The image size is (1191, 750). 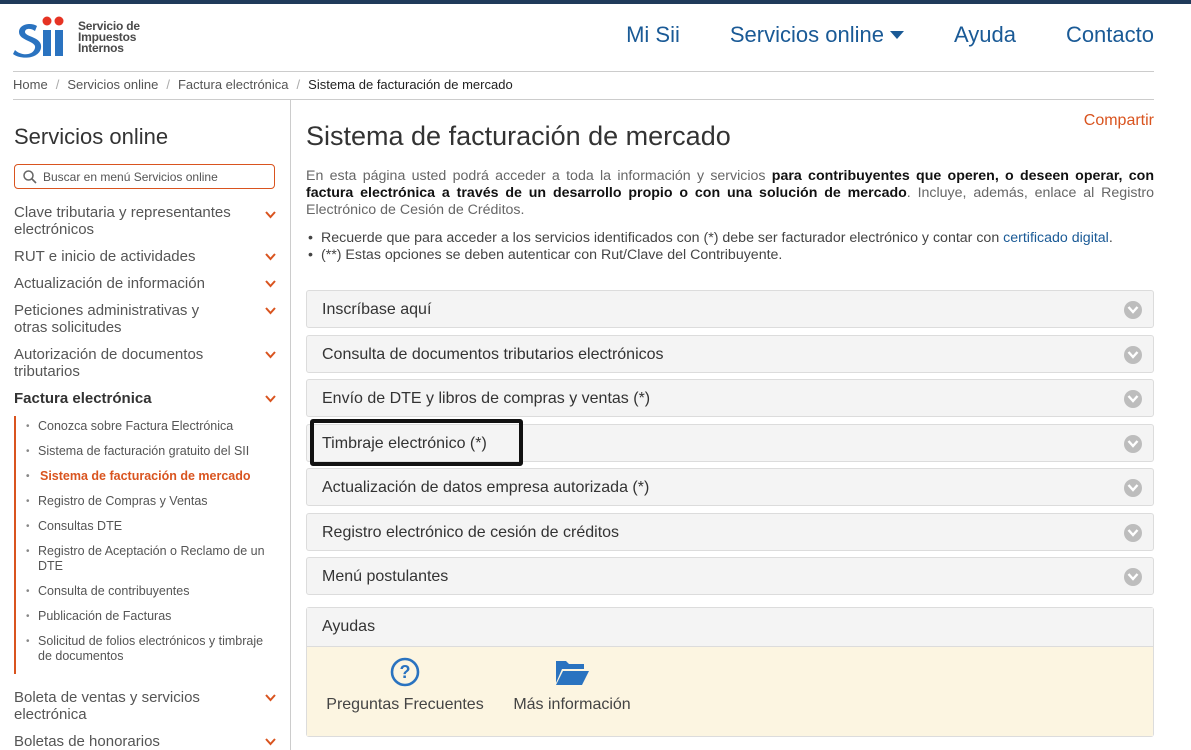 I want to click on nav-mi-sii: Mi Sii, so click(x=653, y=35).